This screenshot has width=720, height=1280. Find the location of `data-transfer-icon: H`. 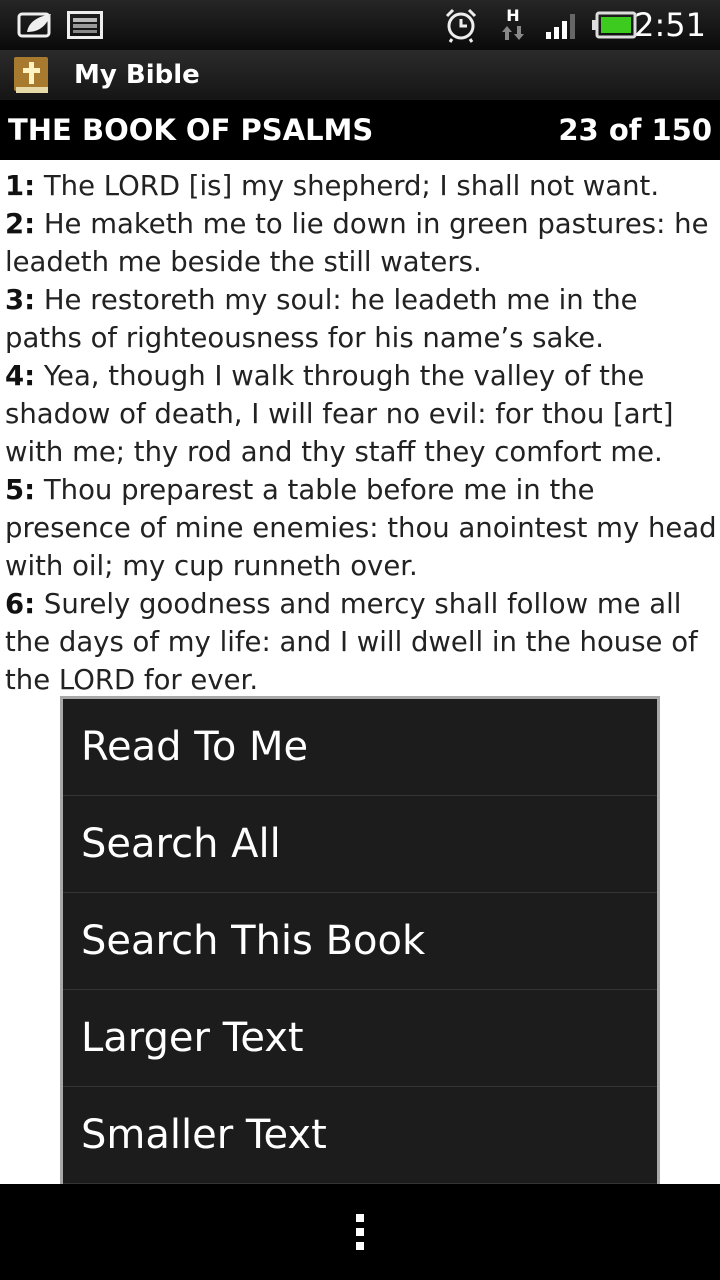

data-transfer-icon: H is located at coordinates (513, 25).